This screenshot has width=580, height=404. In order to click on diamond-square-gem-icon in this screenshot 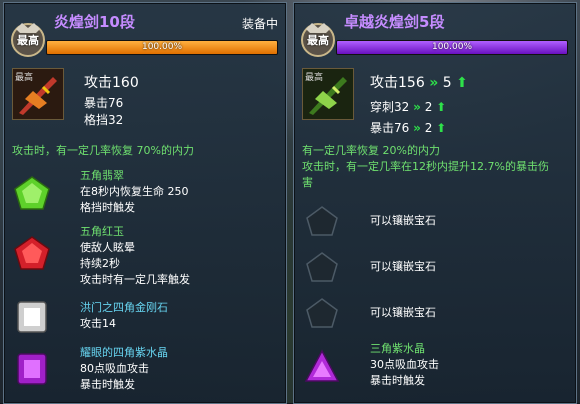, I will do `click(32, 317)`.